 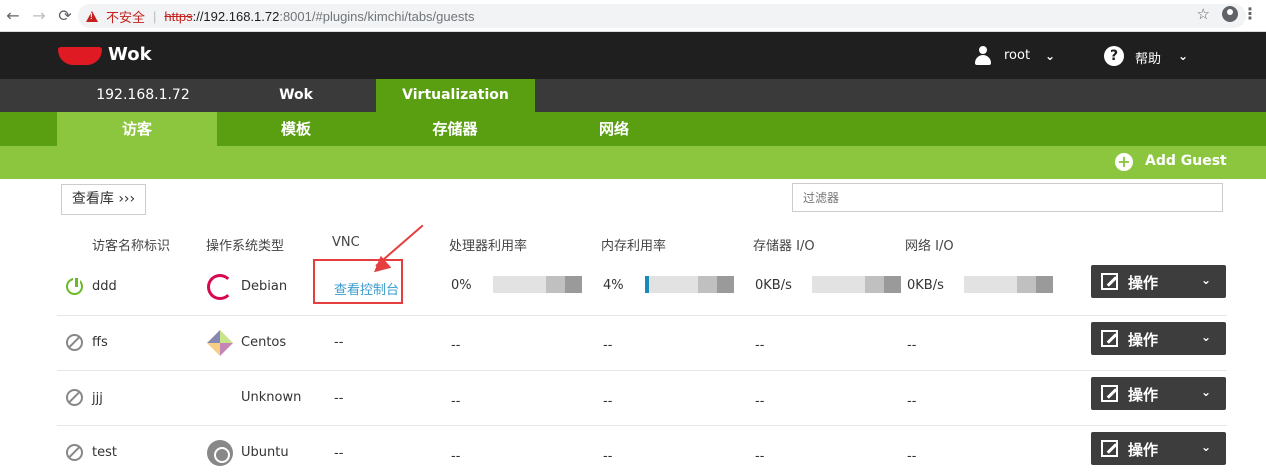 I want to click on memory-usage: 4%, so click(x=613, y=285).